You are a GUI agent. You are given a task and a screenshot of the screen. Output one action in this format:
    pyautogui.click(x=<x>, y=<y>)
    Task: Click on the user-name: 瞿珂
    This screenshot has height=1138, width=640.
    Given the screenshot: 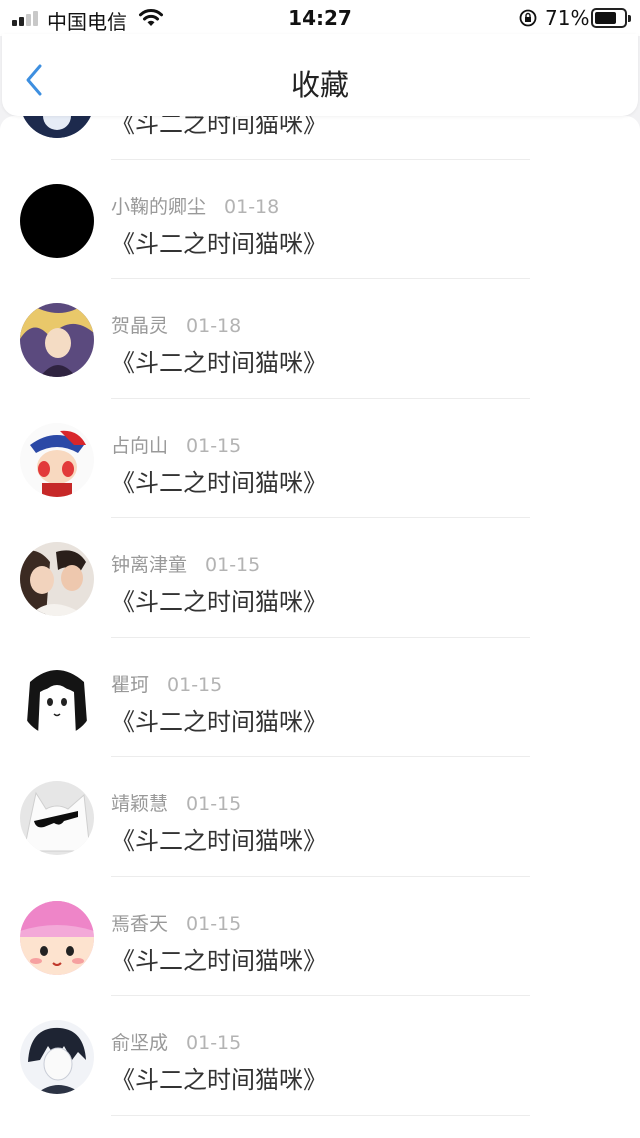 What is the action you would take?
    pyautogui.click(x=130, y=684)
    